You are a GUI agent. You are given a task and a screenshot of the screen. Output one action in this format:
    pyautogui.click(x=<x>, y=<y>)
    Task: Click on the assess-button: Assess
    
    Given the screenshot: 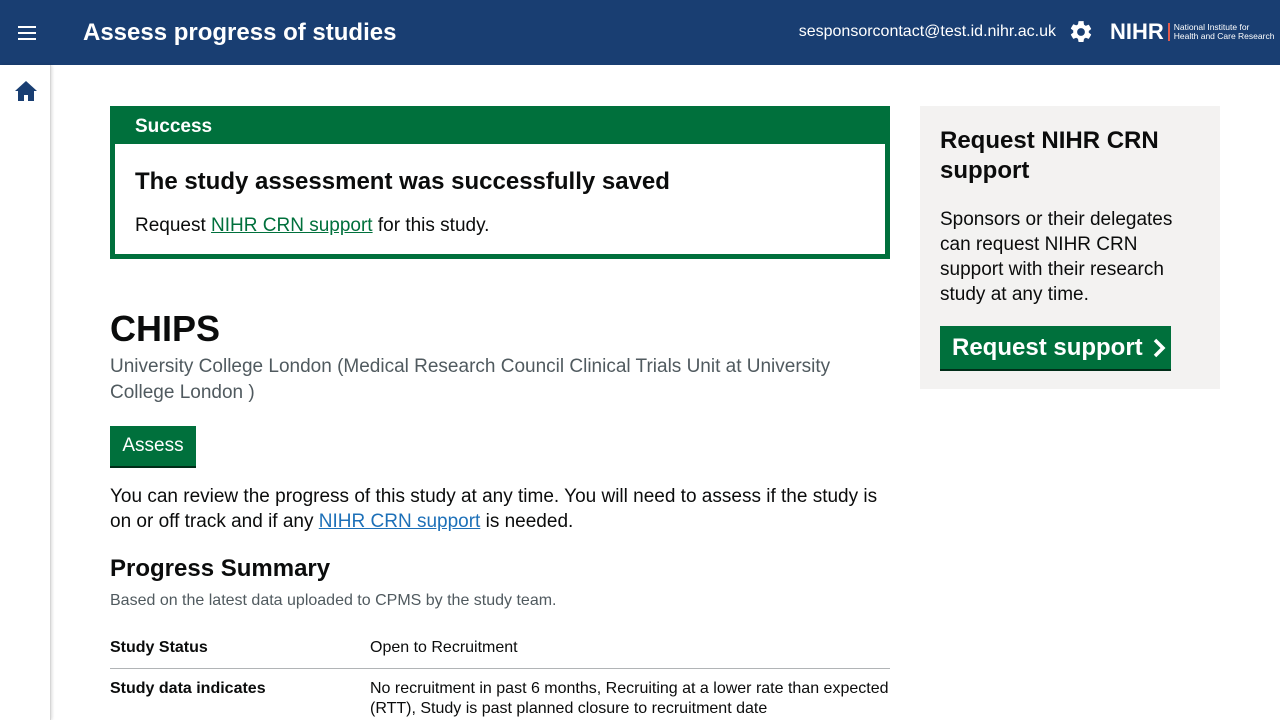 What is the action you would take?
    pyautogui.click(x=153, y=446)
    